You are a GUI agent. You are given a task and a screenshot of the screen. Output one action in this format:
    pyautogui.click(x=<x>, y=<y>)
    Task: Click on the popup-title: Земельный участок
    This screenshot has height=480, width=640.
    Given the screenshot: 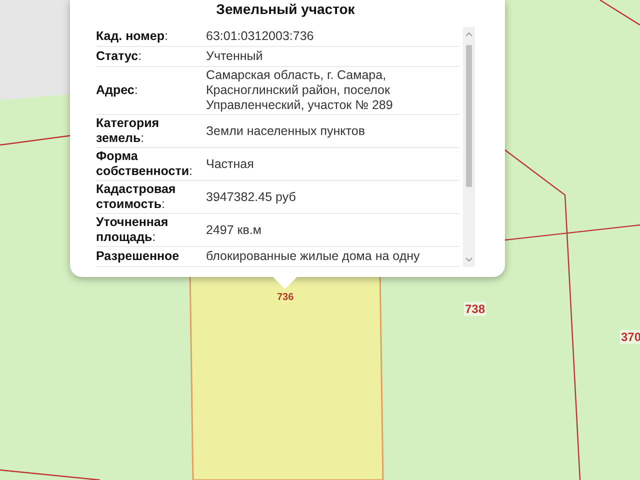 What is the action you would take?
    pyautogui.click(x=285, y=9)
    